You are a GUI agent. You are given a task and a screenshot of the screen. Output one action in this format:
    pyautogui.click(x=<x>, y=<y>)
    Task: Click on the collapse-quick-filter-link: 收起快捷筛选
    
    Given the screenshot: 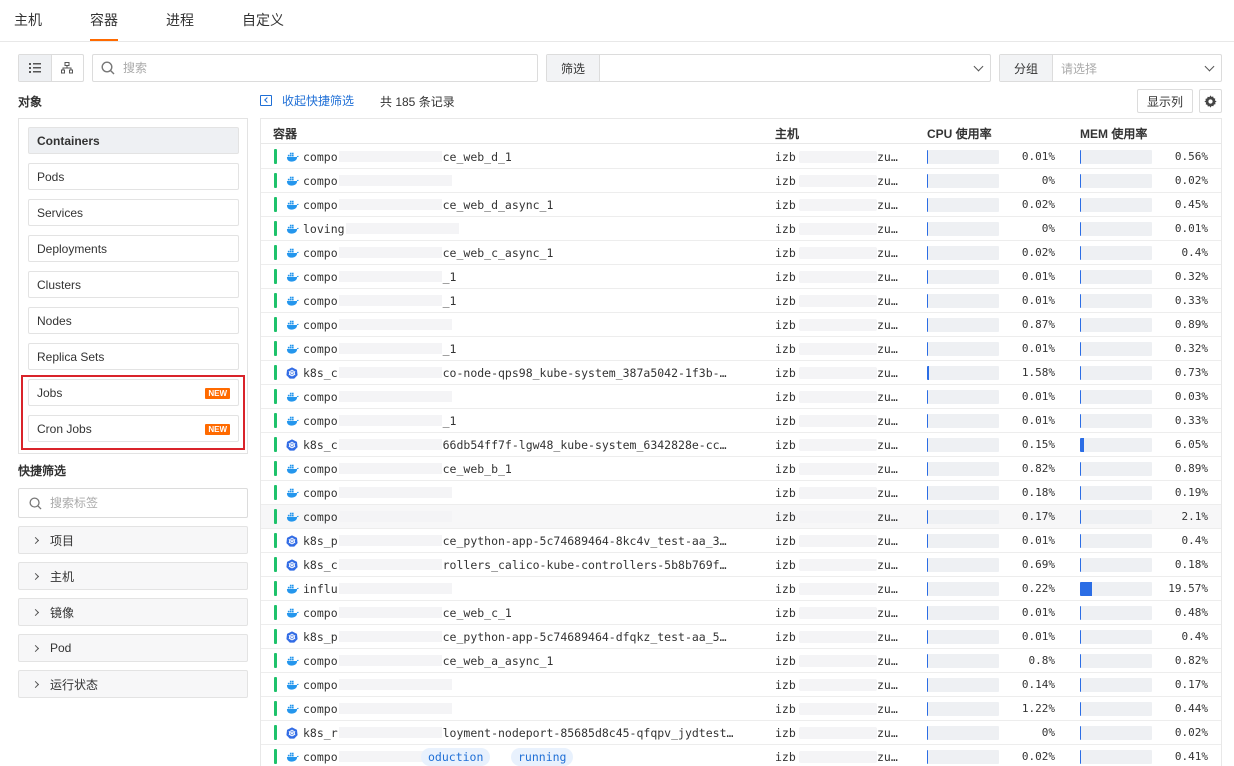 What is the action you would take?
    pyautogui.click(x=307, y=100)
    